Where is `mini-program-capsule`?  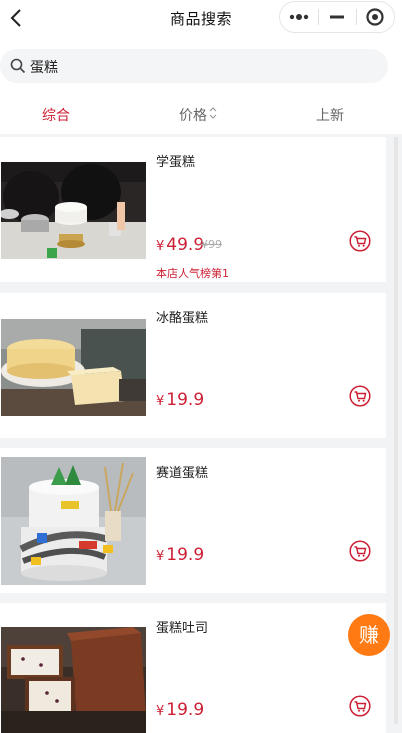 mini-program-capsule is located at coordinates (337, 17).